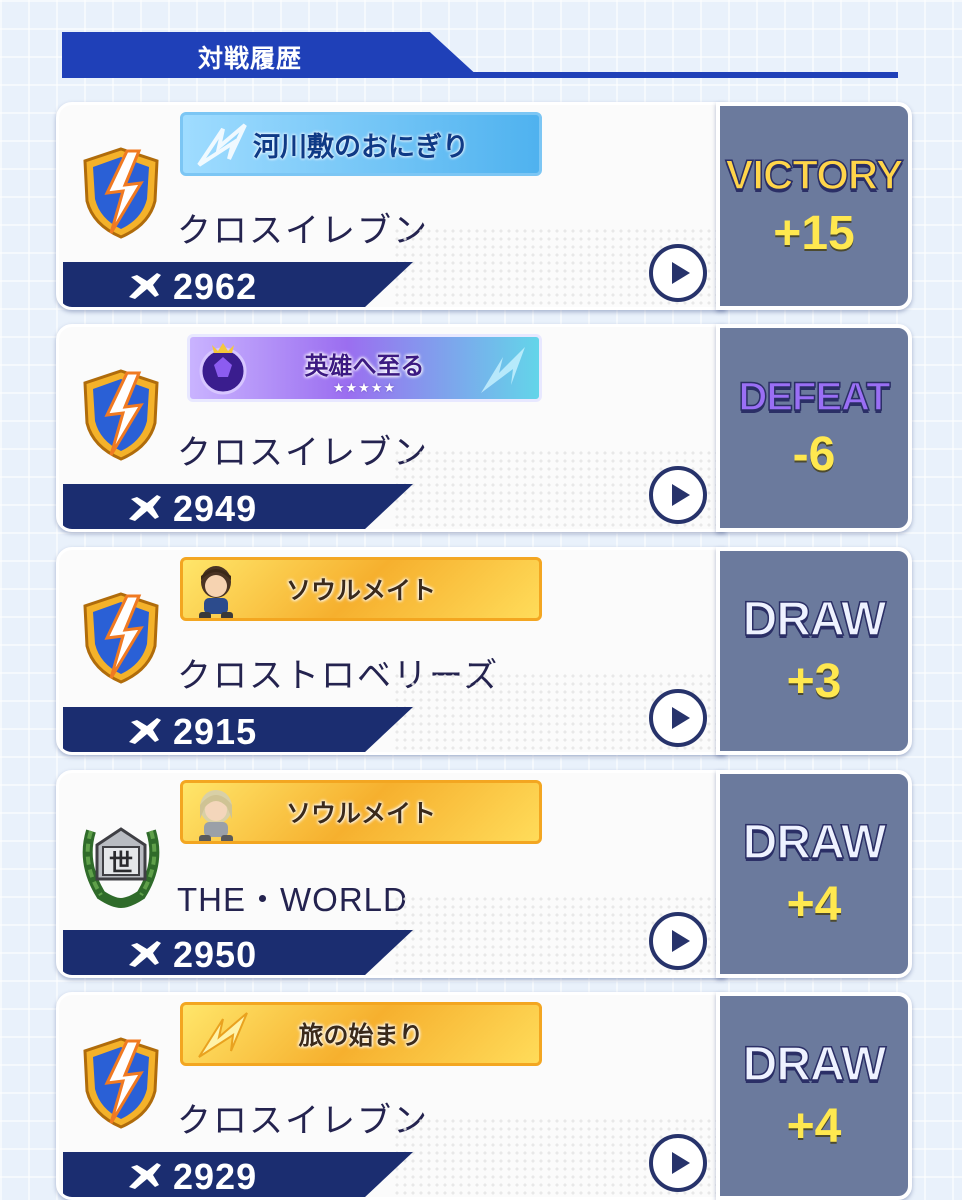 This screenshot has height=1200, width=962. I want to click on result-panel: DRAW +3, so click(814, 651).